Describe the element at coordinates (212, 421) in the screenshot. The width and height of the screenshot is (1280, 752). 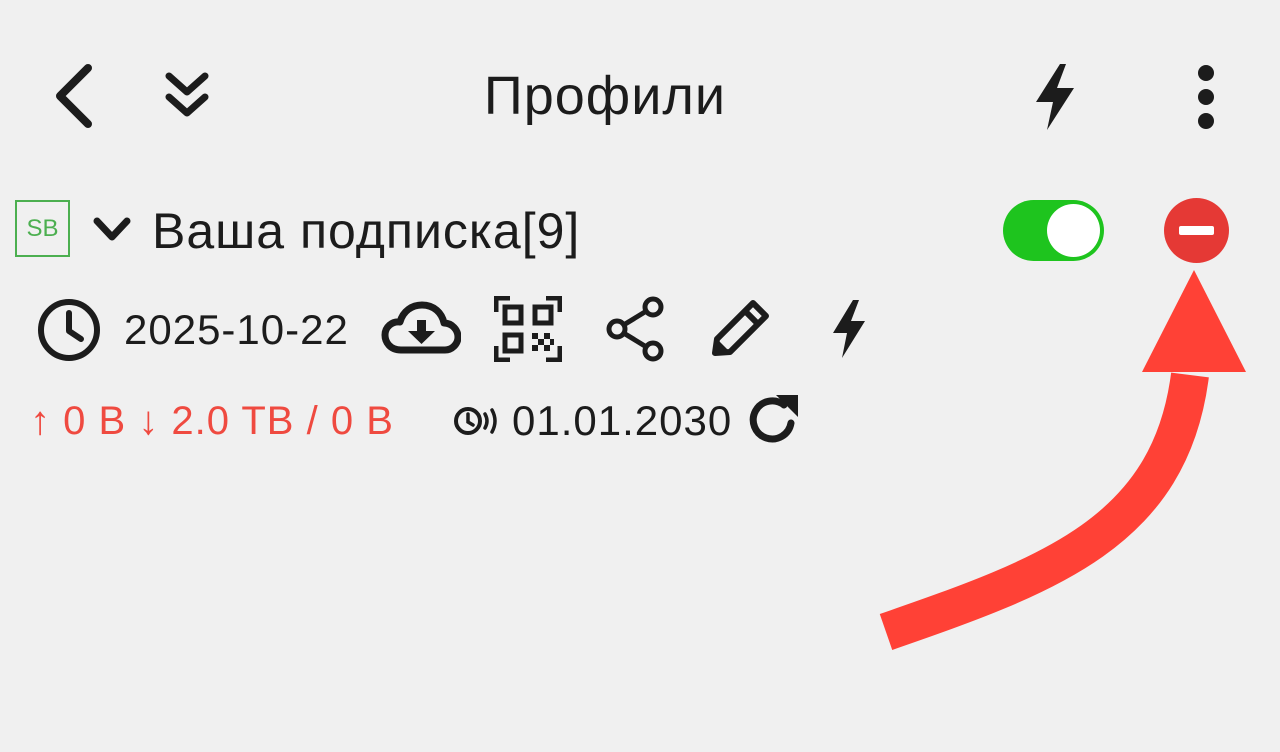
I see `traffic-usage: ↑ 0 B ↓ 2.0 TB / 0 B` at that location.